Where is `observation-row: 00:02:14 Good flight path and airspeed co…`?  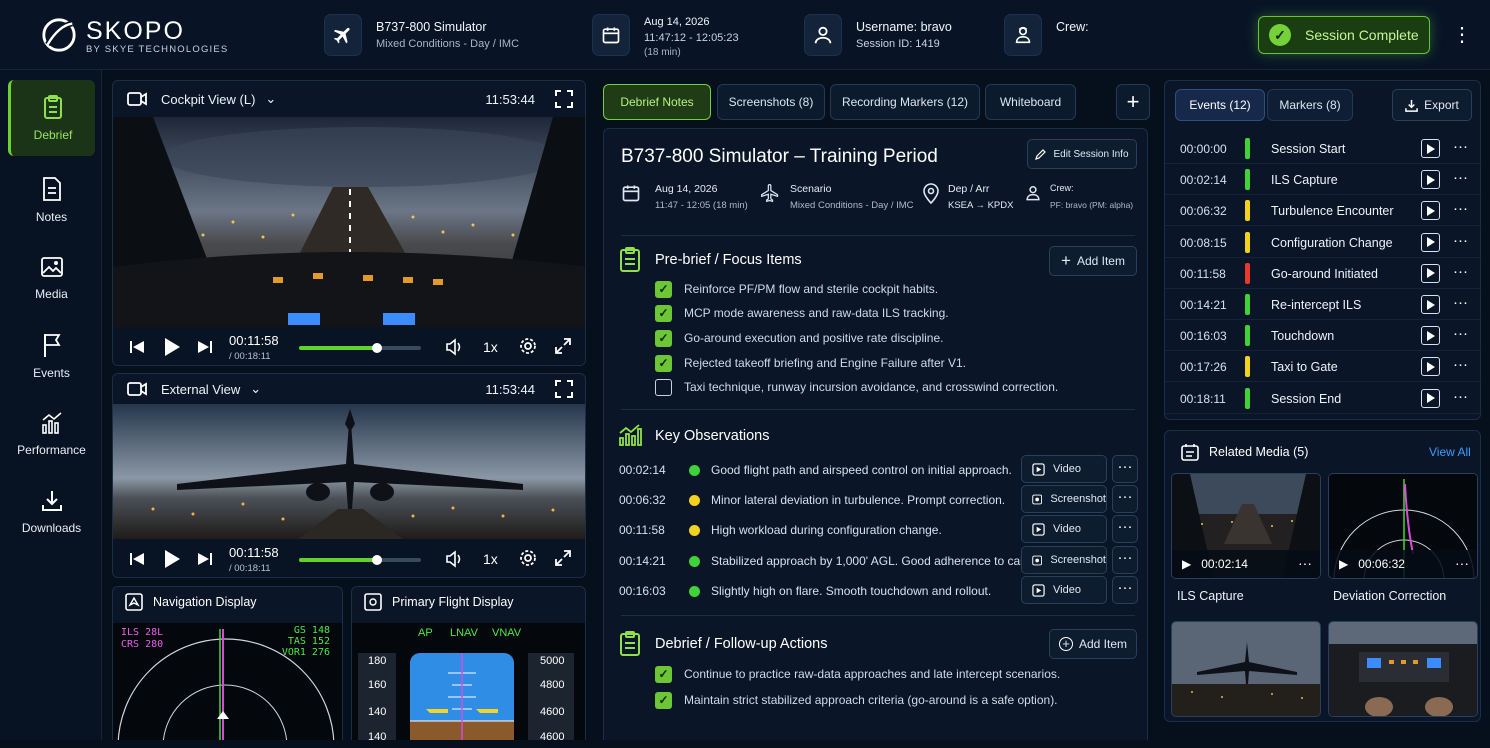 observation-row: 00:02:14 Good flight path and airspeed co… is located at coordinates (876, 470).